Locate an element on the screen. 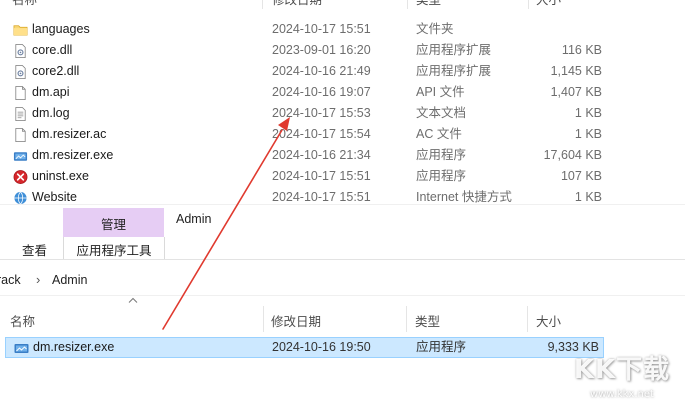 The width and height of the screenshot is (685, 405). file-name: Website is located at coordinates (54, 197).